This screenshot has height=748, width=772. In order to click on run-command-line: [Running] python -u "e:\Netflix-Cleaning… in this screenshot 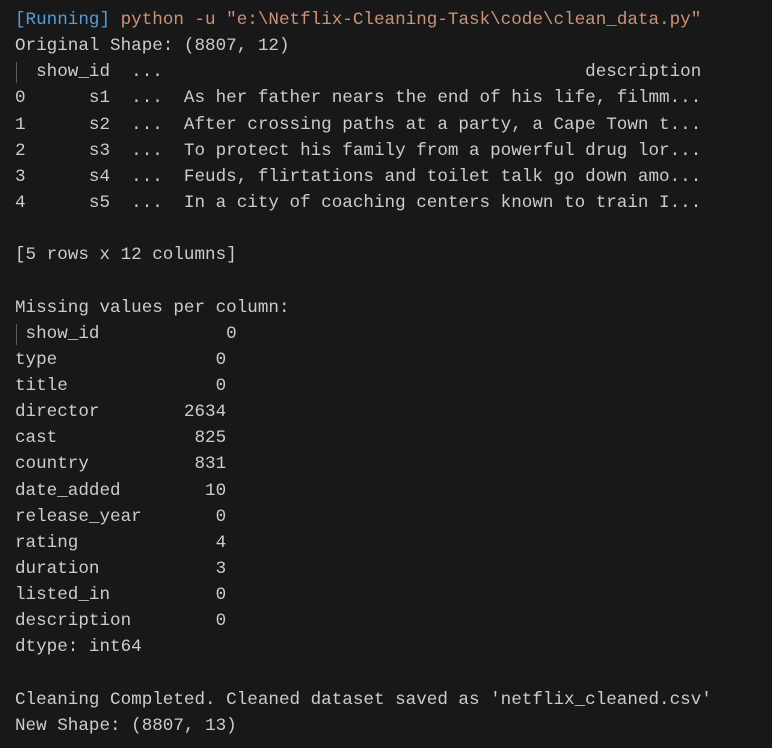, I will do `click(393, 20)`.